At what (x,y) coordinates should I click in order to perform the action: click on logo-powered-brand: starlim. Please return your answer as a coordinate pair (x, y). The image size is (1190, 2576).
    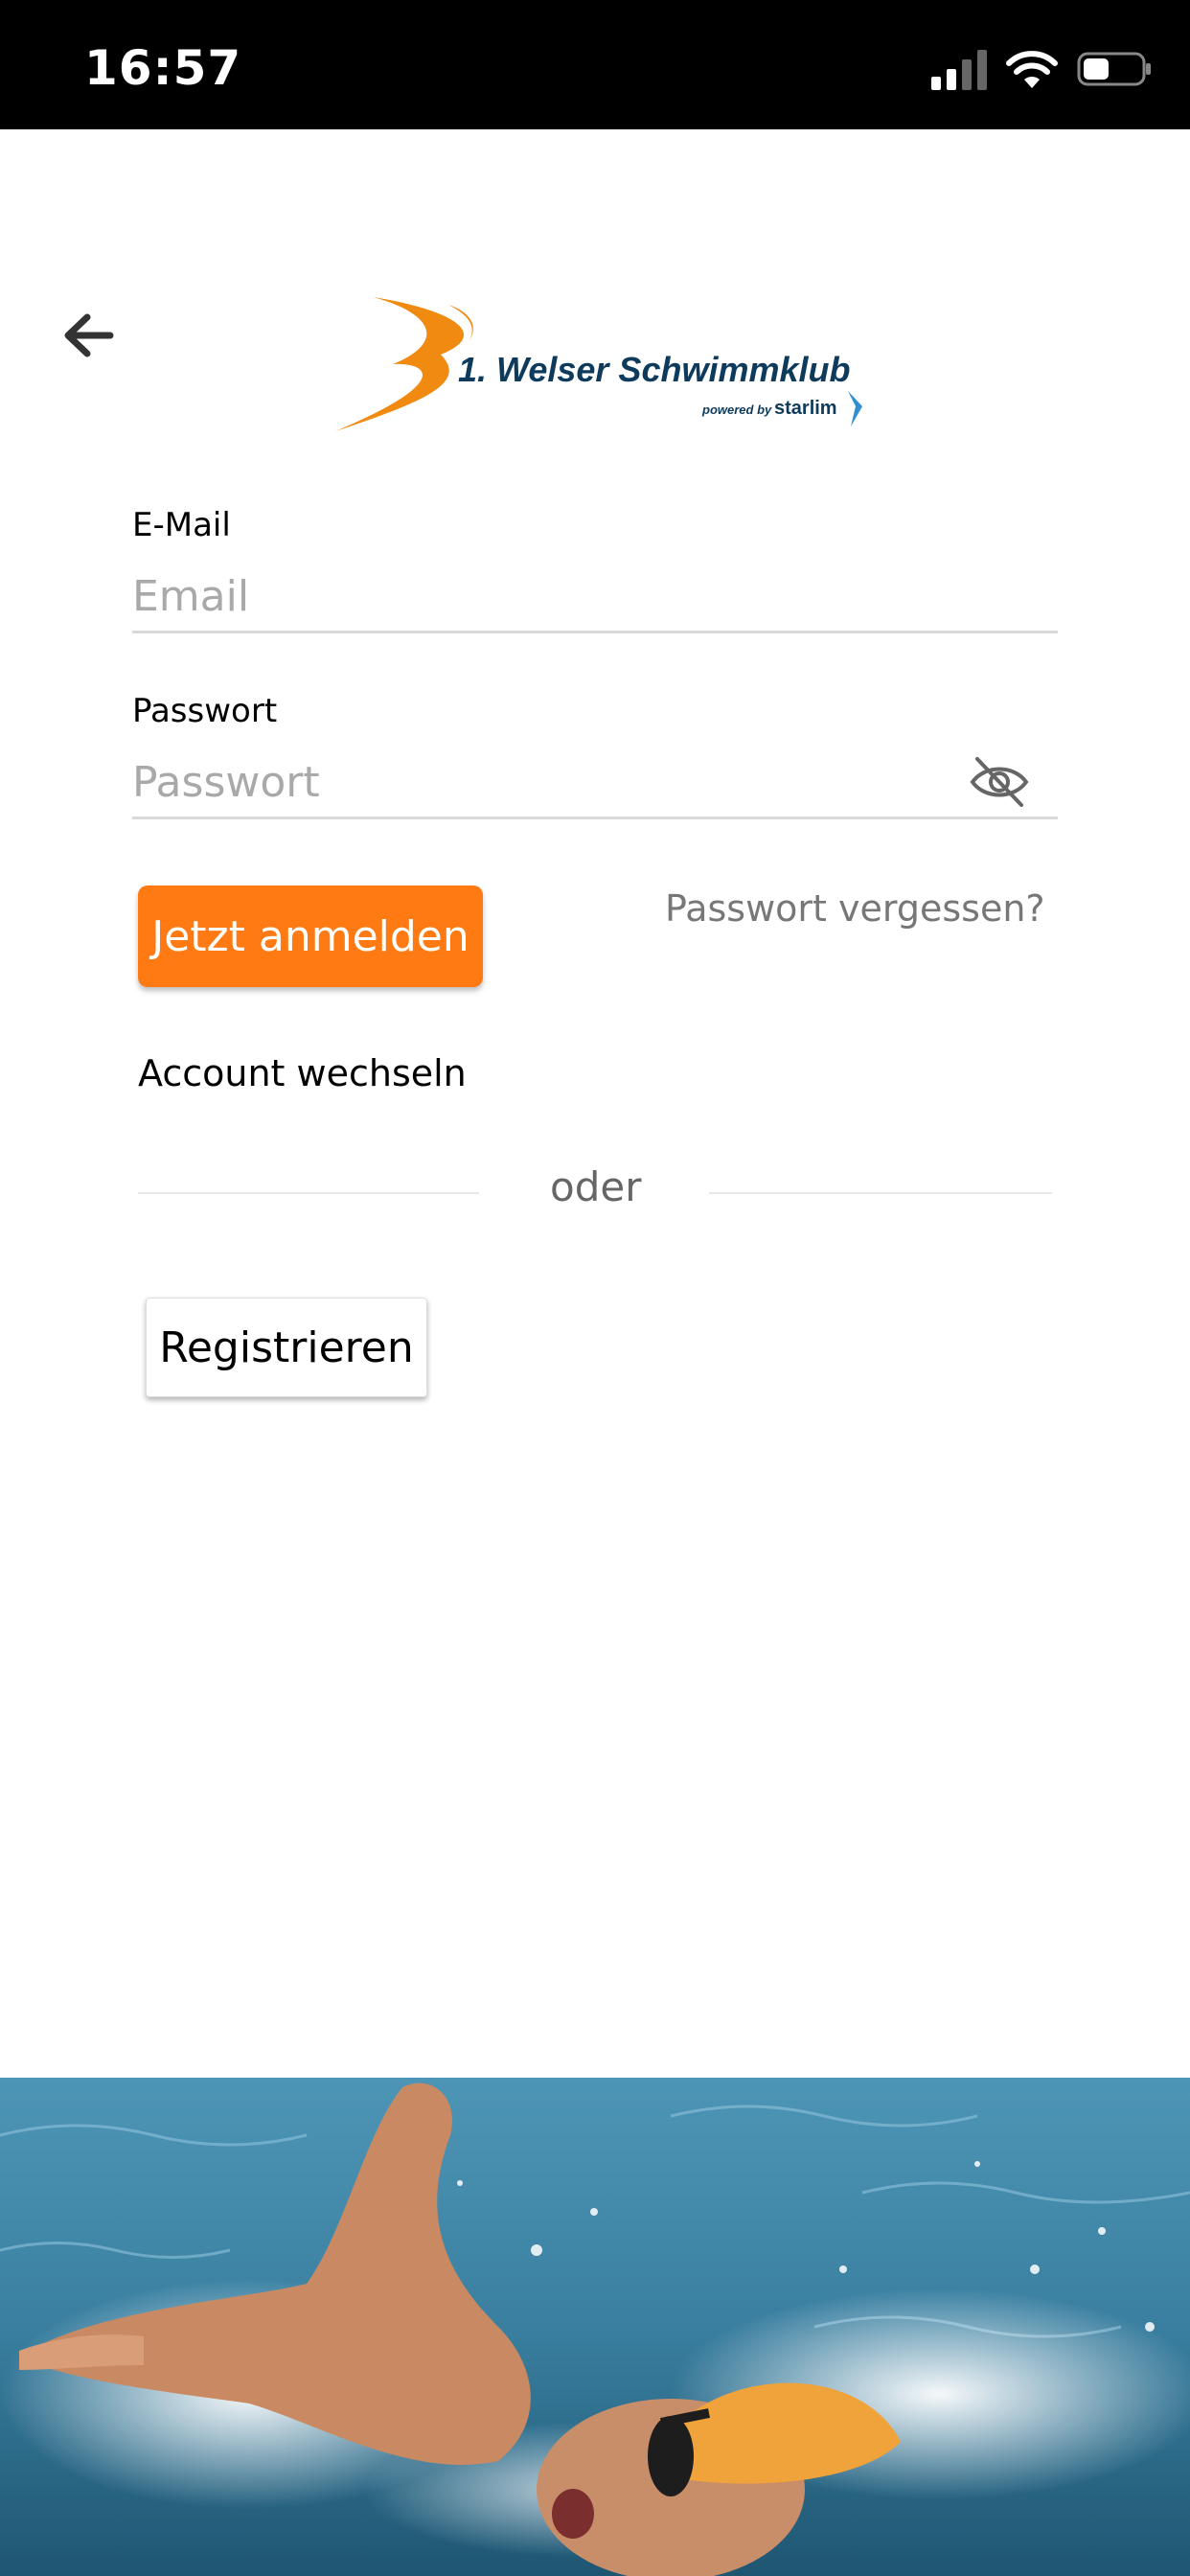
    Looking at the image, I should click on (806, 408).